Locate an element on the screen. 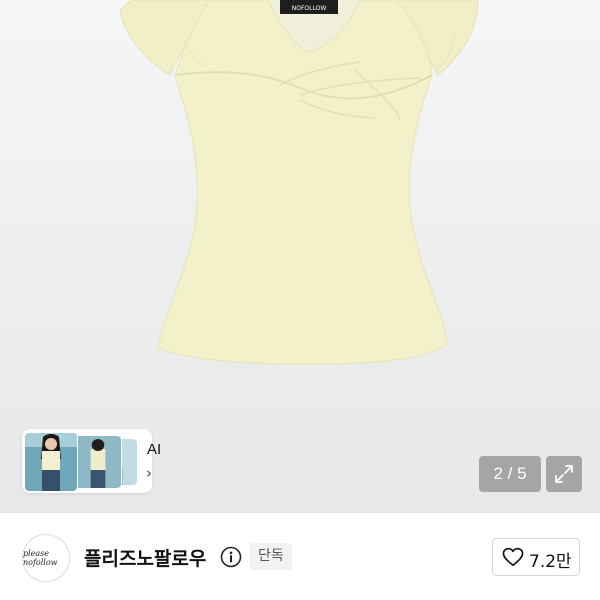 The image size is (600, 600). page-counter-text: 2 / 5 is located at coordinates (510, 473).